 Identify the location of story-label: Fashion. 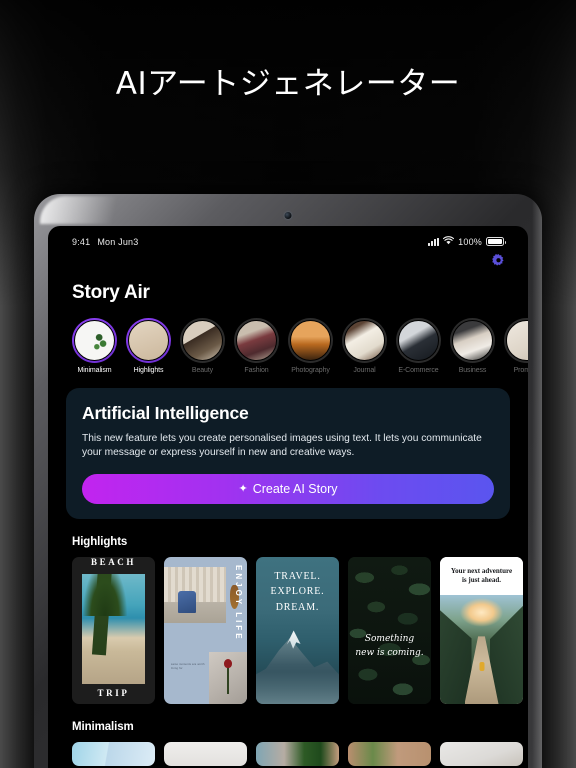
(256, 370).